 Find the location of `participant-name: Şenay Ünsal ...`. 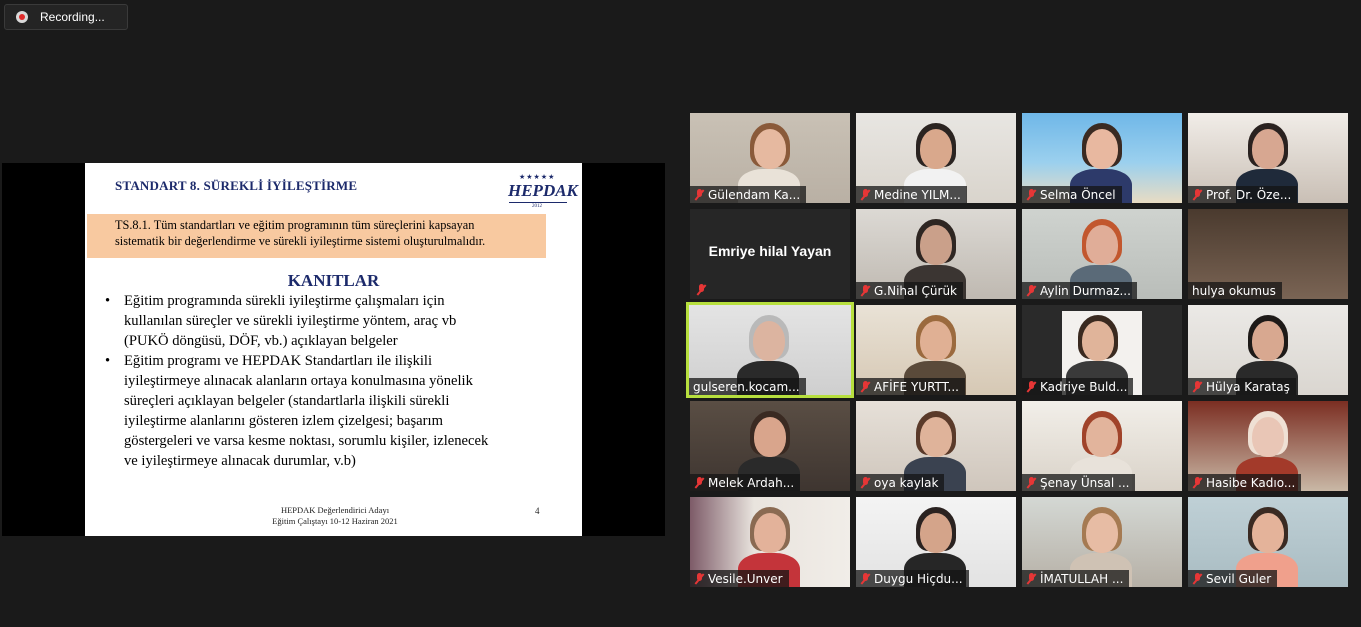

participant-name: Şenay Ünsal ... is located at coordinates (1085, 482).